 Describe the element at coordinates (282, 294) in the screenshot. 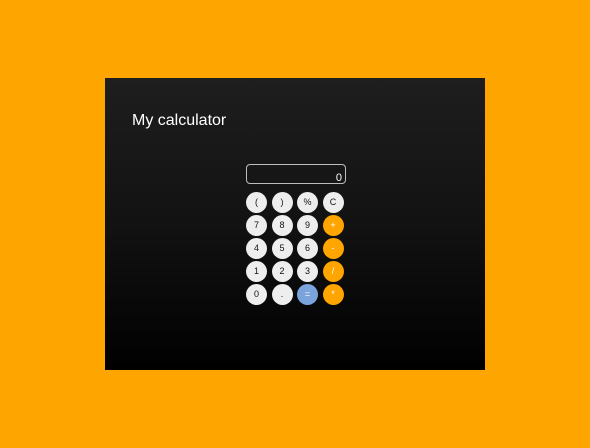

I see `key-decimal: .` at that location.